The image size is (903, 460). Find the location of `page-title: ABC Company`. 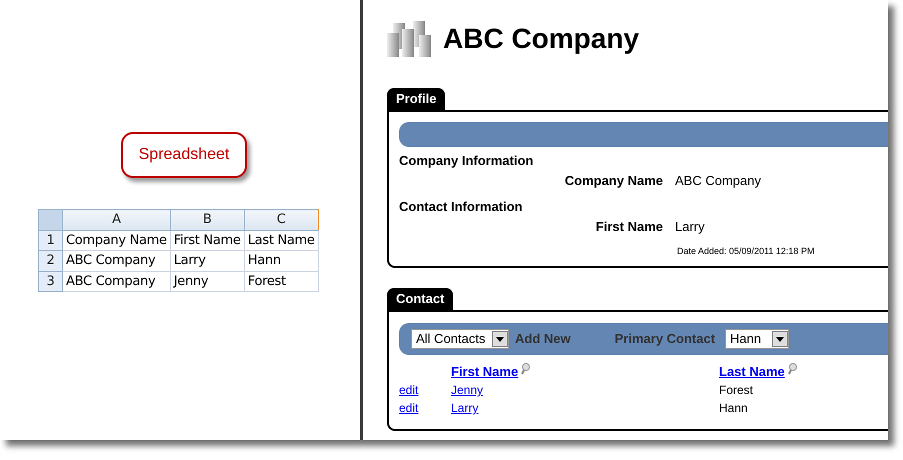

page-title: ABC Company is located at coordinates (541, 39).